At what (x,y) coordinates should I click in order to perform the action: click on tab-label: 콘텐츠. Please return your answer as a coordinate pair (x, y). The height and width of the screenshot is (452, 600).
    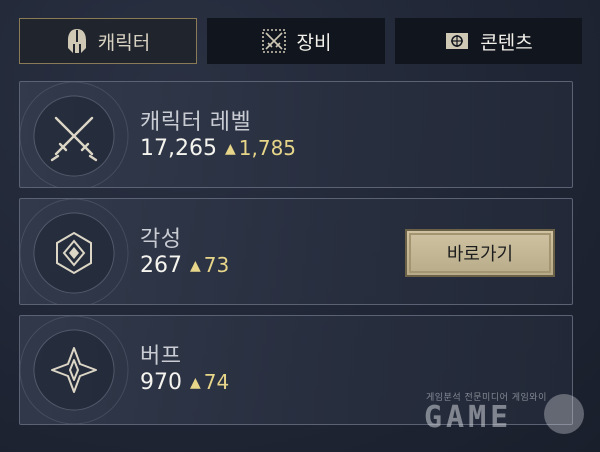
    Looking at the image, I should click on (506, 42).